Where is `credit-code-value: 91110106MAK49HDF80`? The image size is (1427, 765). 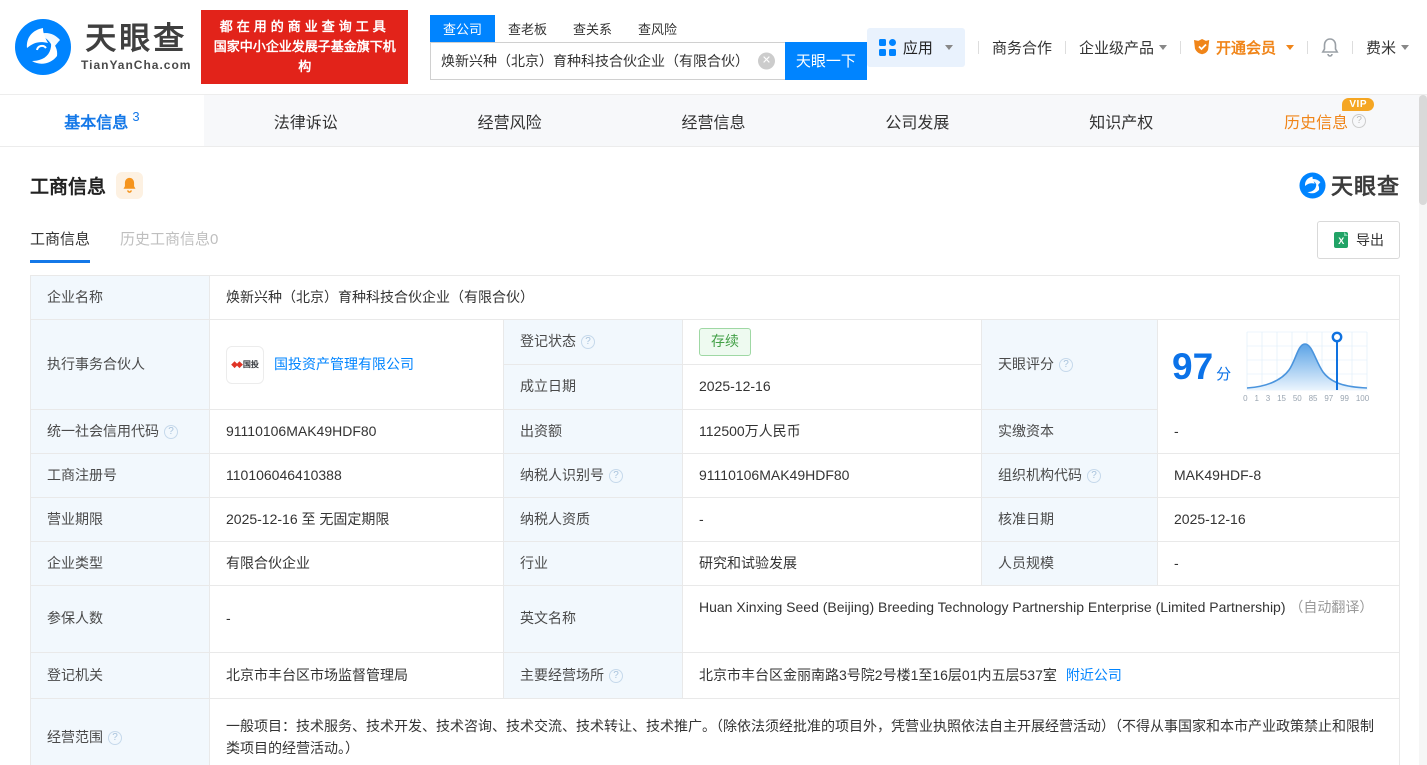
credit-code-value: 91110106MAK49HDF80 is located at coordinates (357, 432).